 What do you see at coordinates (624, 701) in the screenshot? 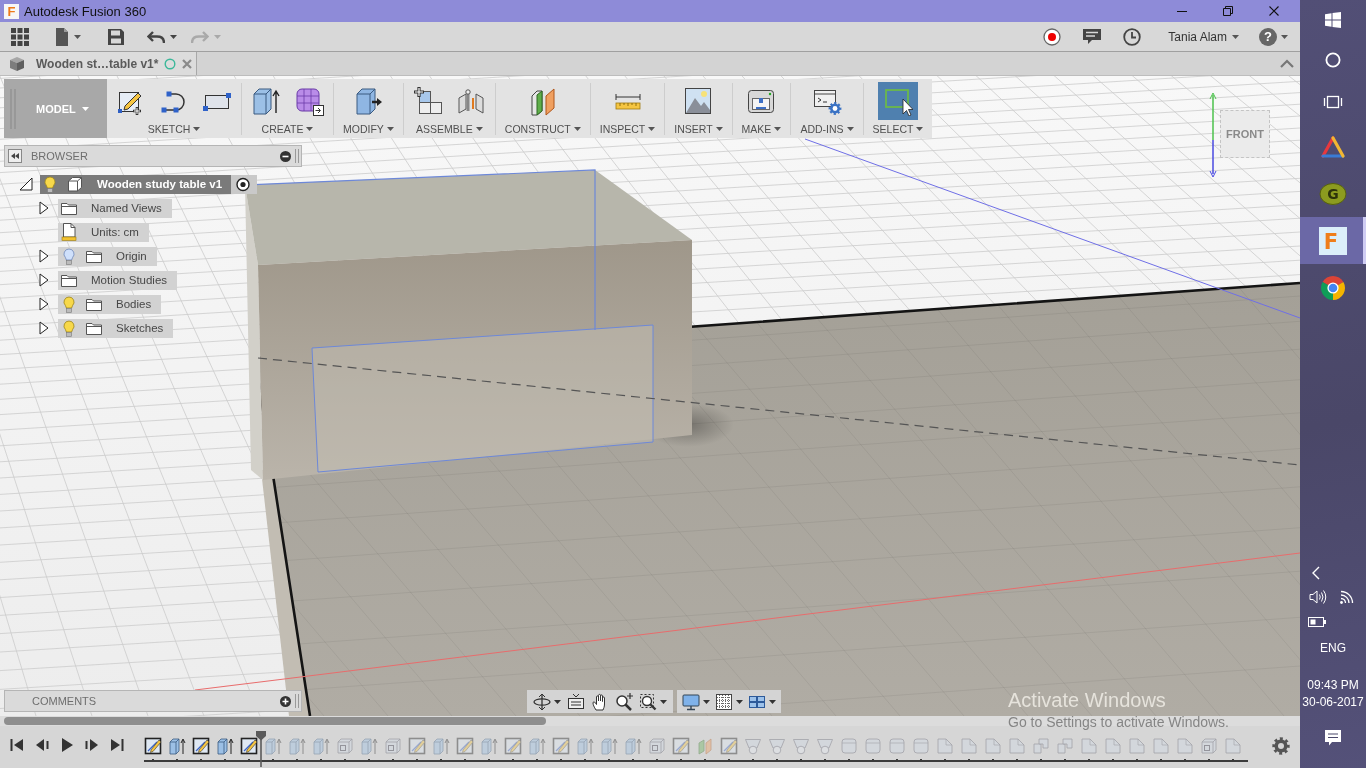
I see `zoom-icon` at bounding box center [624, 701].